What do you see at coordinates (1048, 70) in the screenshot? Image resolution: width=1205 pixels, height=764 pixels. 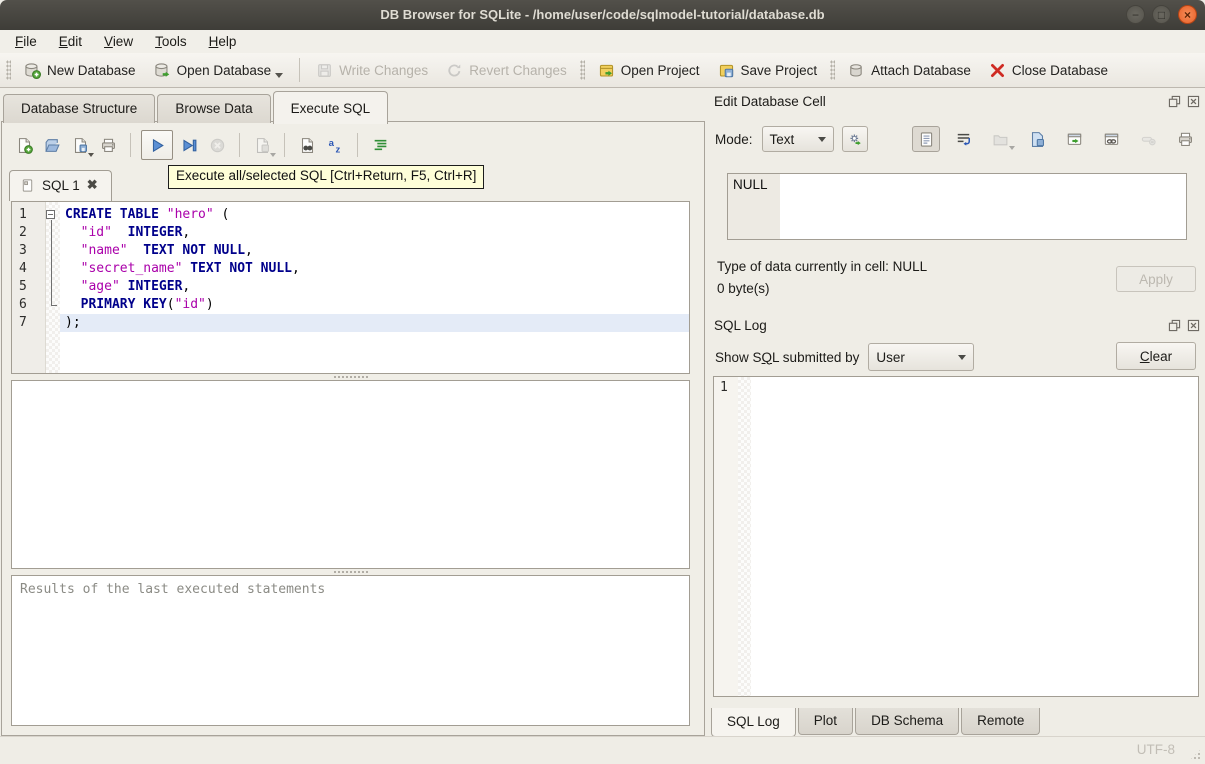 I see `close-database-button: Close Database` at bounding box center [1048, 70].